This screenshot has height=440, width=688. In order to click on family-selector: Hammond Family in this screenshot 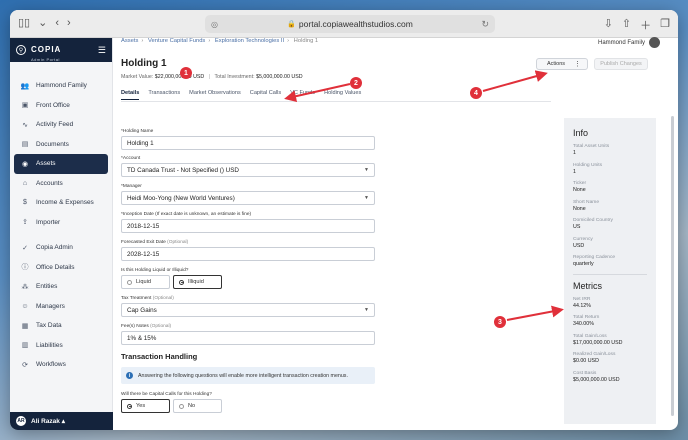, I will do `click(629, 42)`.